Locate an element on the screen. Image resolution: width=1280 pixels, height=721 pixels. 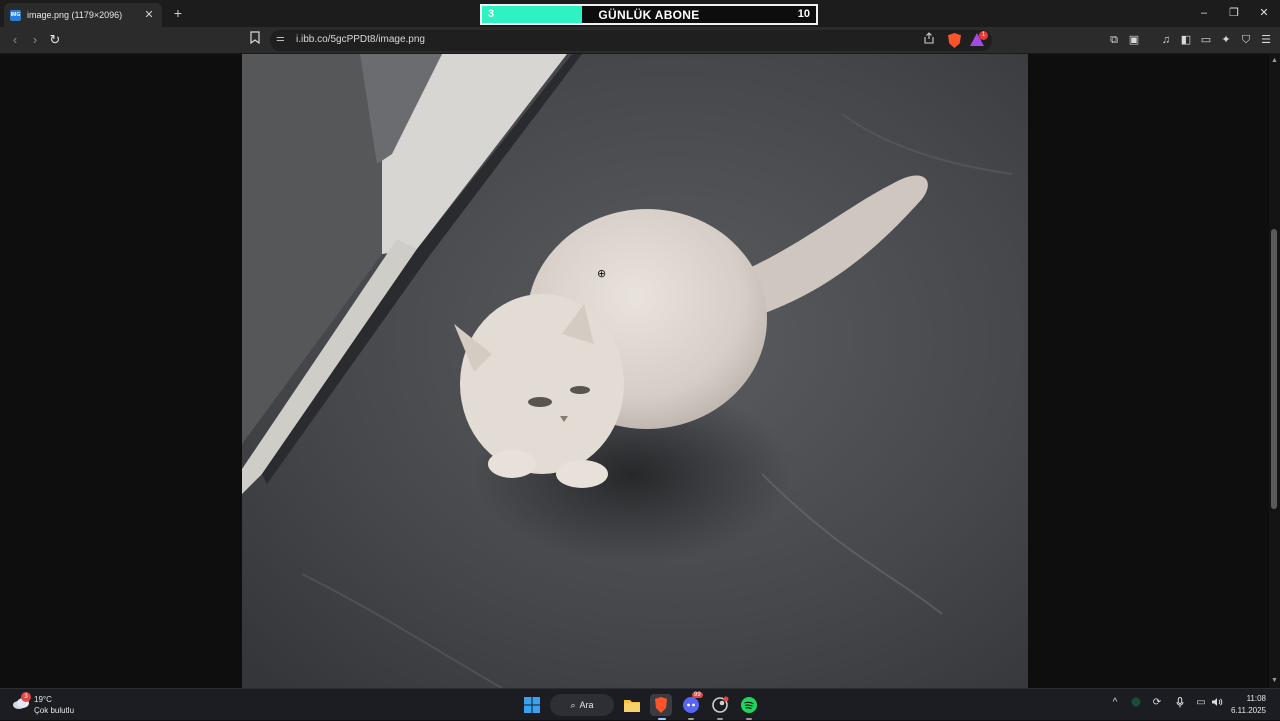
back-button: ‹ is located at coordinates (15, 40).